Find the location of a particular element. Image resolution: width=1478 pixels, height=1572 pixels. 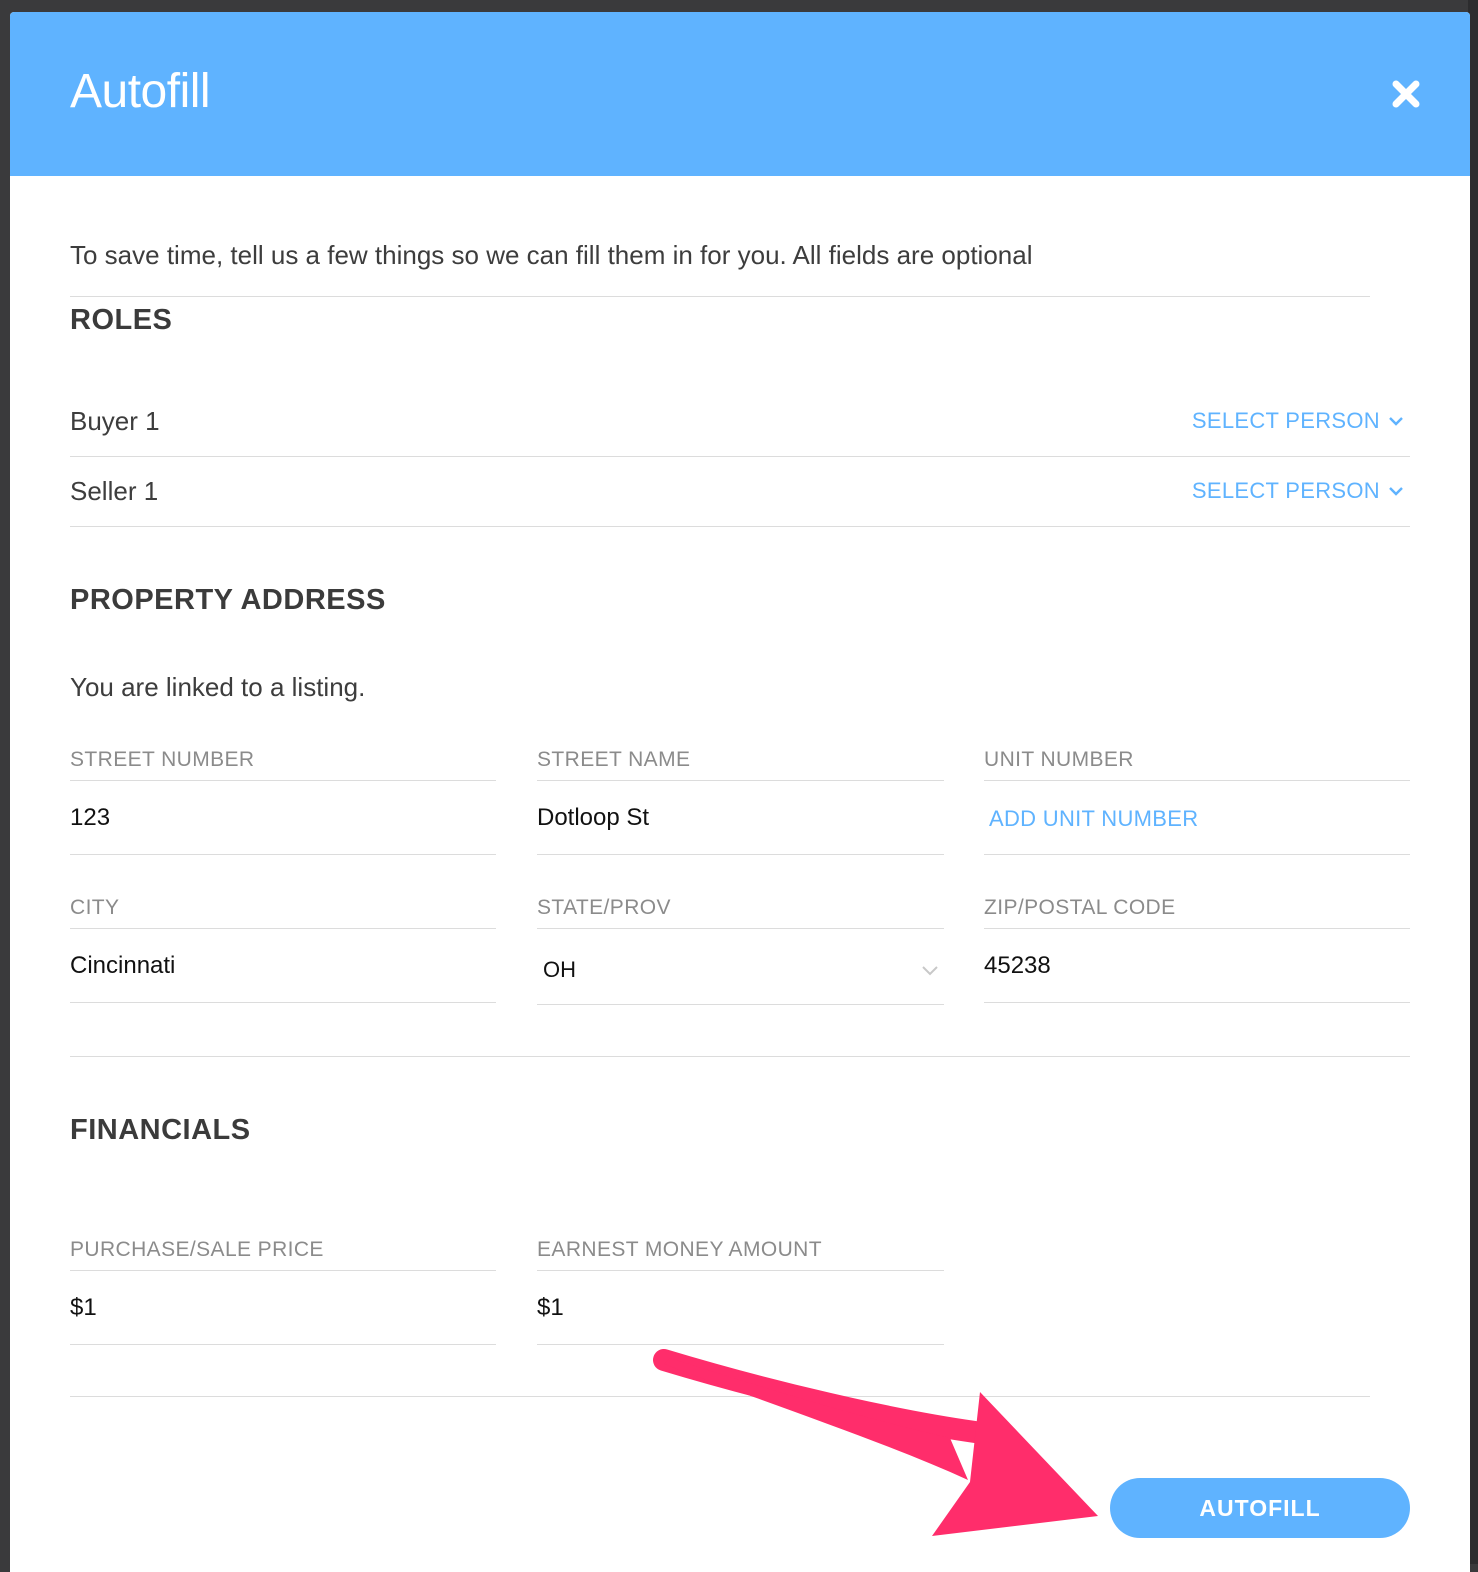

financials-heading: FINANCIALS is located at coordinates (160, 1130).